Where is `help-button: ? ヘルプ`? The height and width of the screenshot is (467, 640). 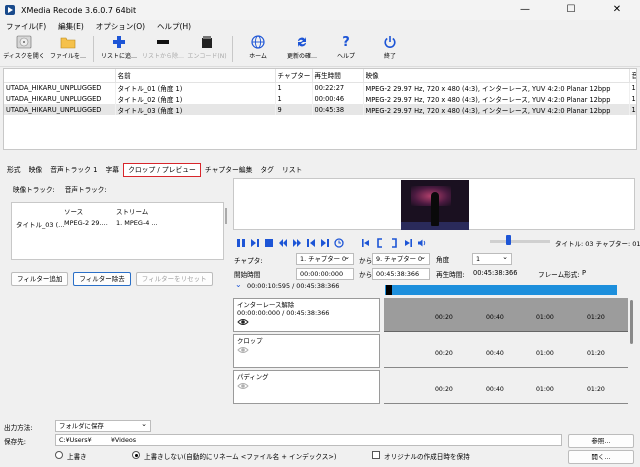
help-button: ? ヘルプ is located at coordinates (346, 47).